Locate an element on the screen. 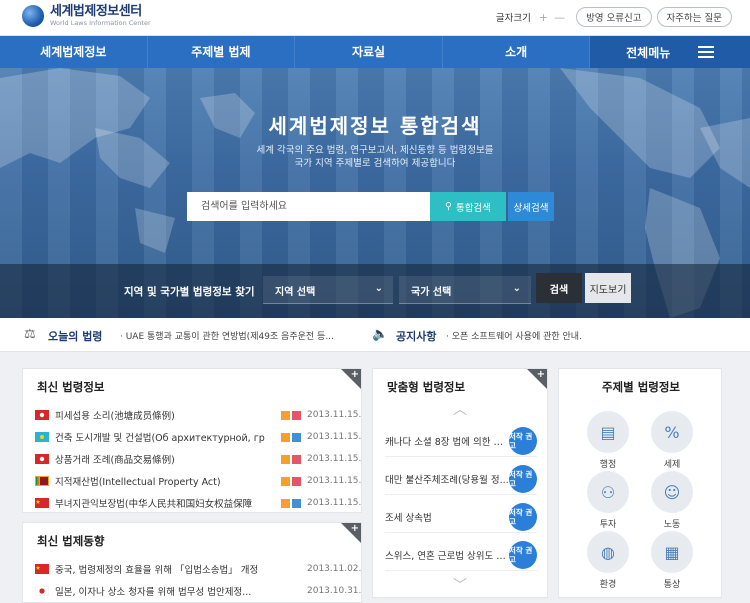  nav-world-laws: 세계법제정보 is located at coordinates (74, 52).